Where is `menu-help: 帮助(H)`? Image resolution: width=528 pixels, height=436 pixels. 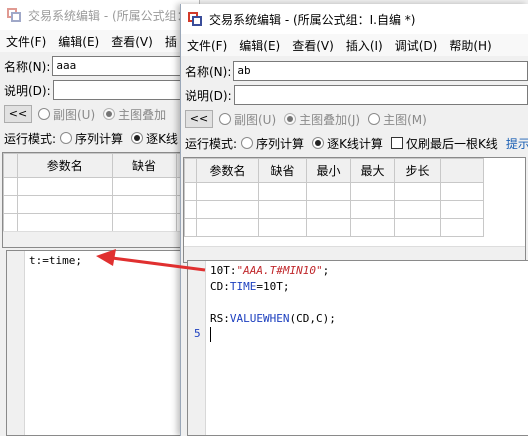 menu-help: 帮助(H) is located at coordinates (470, 45).